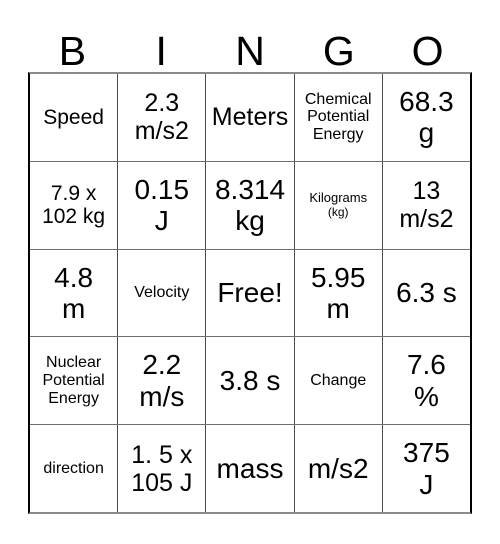 The image size is (500, 544). What do you see at coordinates (338, 198) in the screenshot?
I see `bingo-cell-label: Kilograms` at bounding box center [338, 198].